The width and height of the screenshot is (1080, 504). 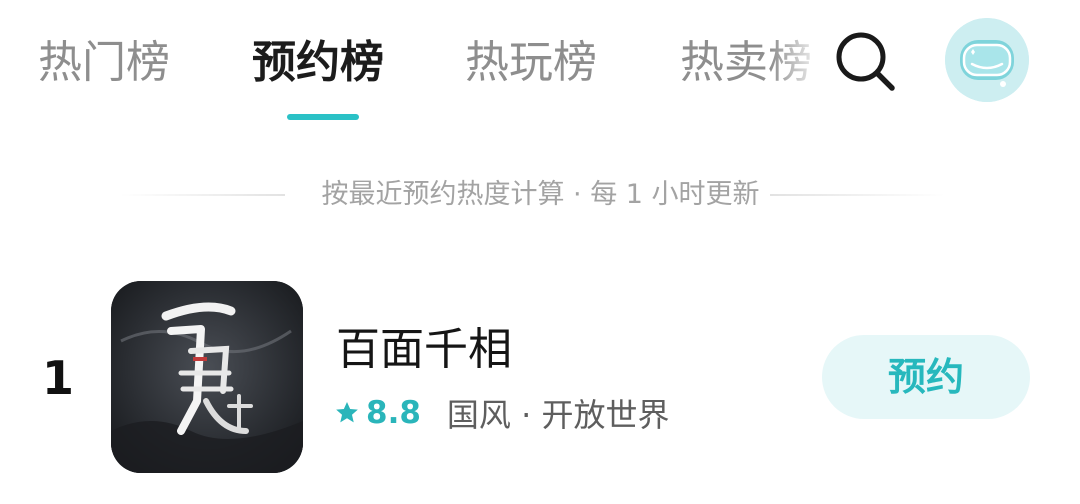 I want to click on game-tags: 国风 · 开放世界, so click(x=558, y=415).